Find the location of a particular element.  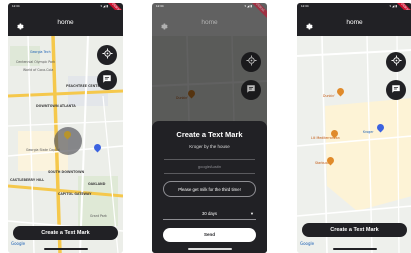

duration-value: 30 days is located at coordinates (209, 213).